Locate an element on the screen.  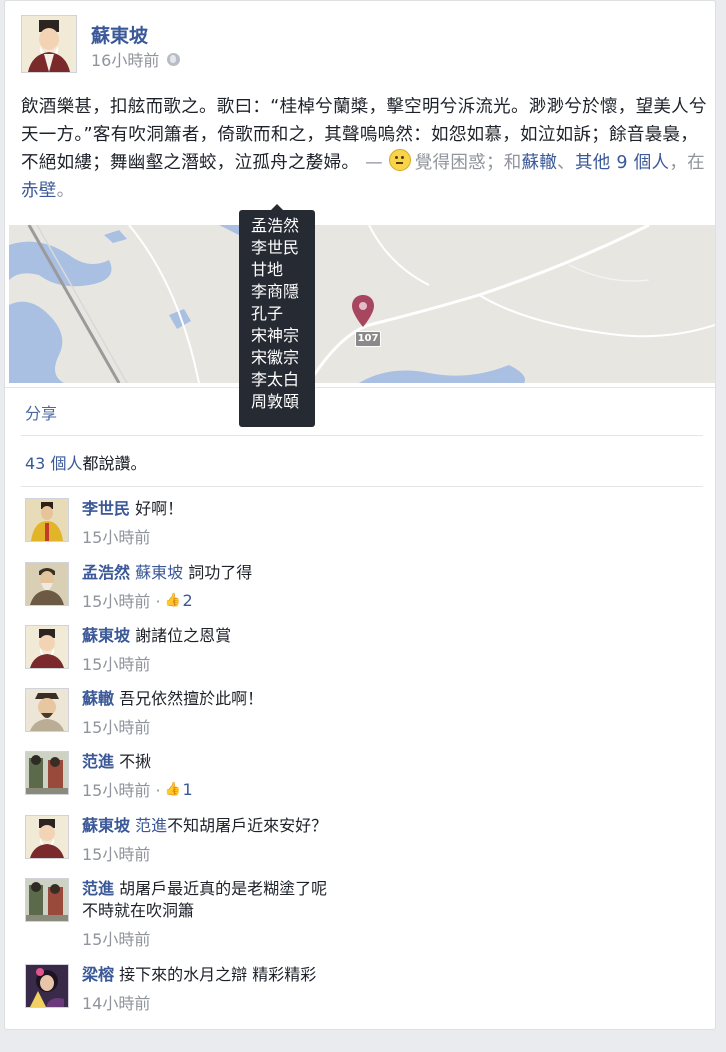
tooltip-name: 宋神宗 is located at coordinates (275, 335).